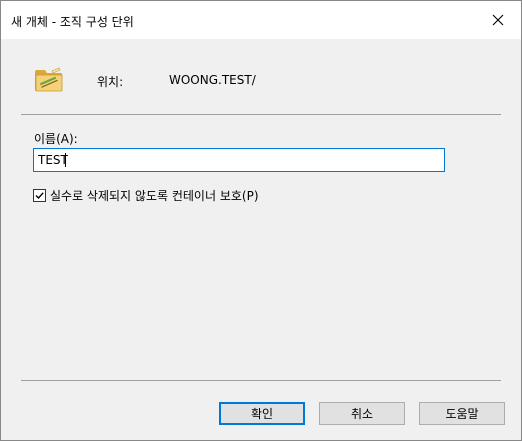  I want to click on name-label: 이름(A):, so click(56, 139).